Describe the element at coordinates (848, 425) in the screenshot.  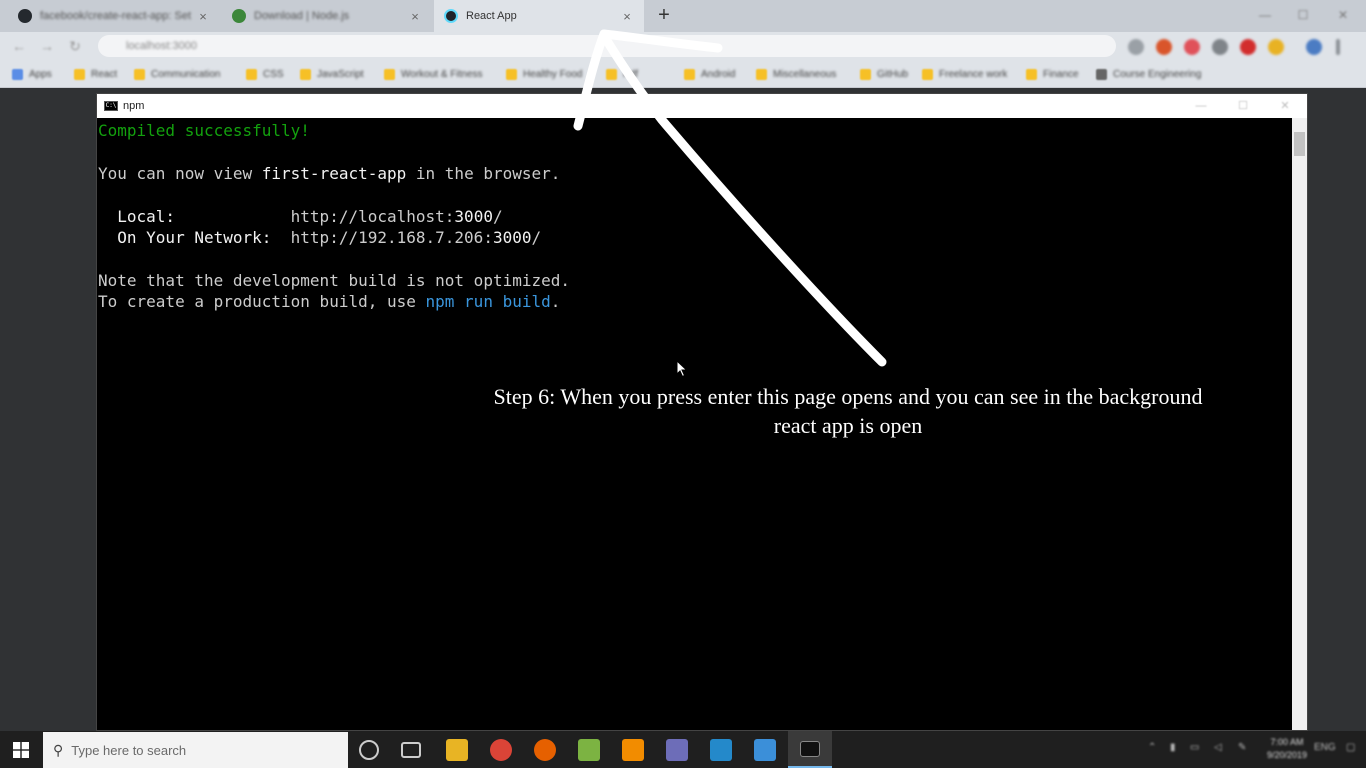
I see `caption-line-2: react app is open` at that location.